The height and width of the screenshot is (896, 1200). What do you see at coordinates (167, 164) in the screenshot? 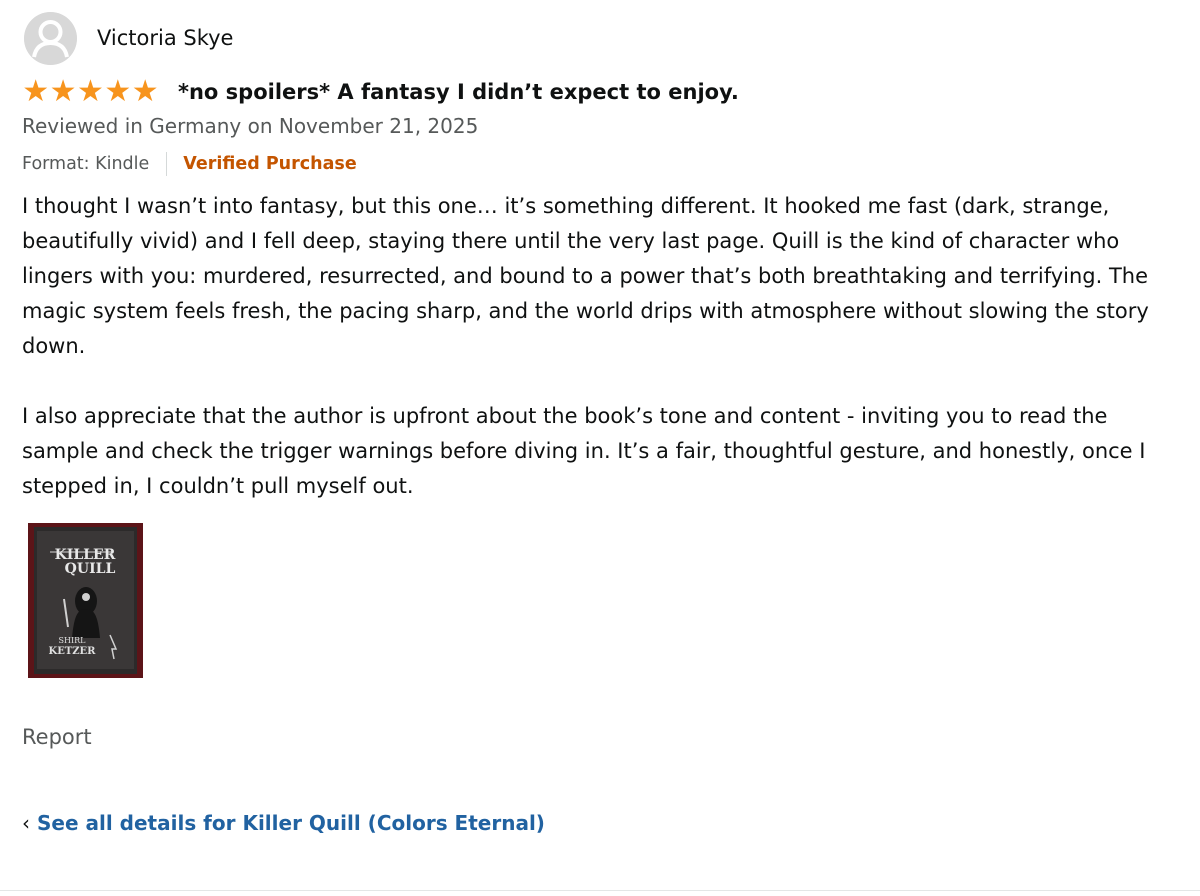
I see `meta-divider` at bounding box center [167, 164].